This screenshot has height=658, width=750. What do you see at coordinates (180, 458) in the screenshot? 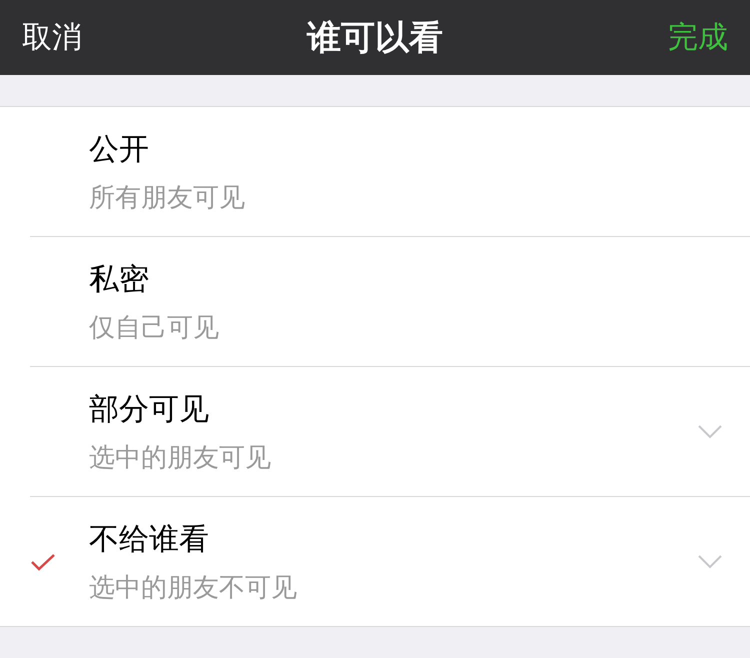
I see `option-subtitle: 选中的朋友可见` at bounding box center [180, 458].